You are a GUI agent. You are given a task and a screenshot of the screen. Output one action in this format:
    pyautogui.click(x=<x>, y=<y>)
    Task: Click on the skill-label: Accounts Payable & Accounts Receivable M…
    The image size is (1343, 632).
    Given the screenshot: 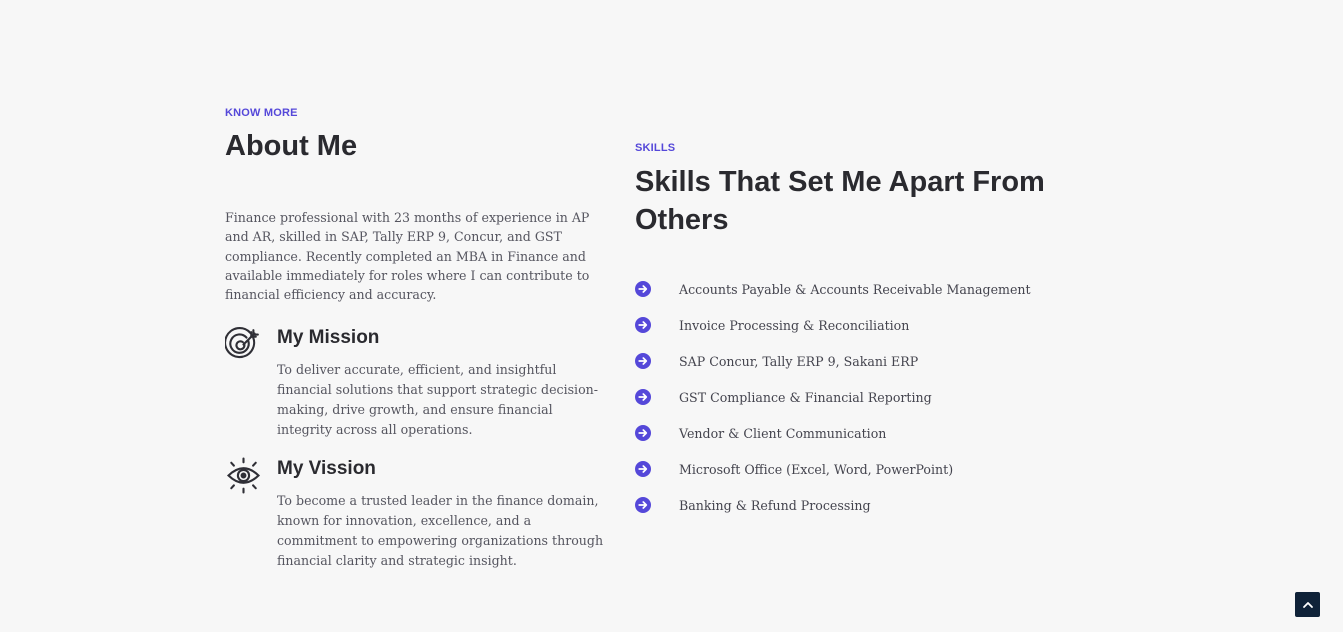 What is the action you would take?
    pyautogui.click(x=855, y=289)
    